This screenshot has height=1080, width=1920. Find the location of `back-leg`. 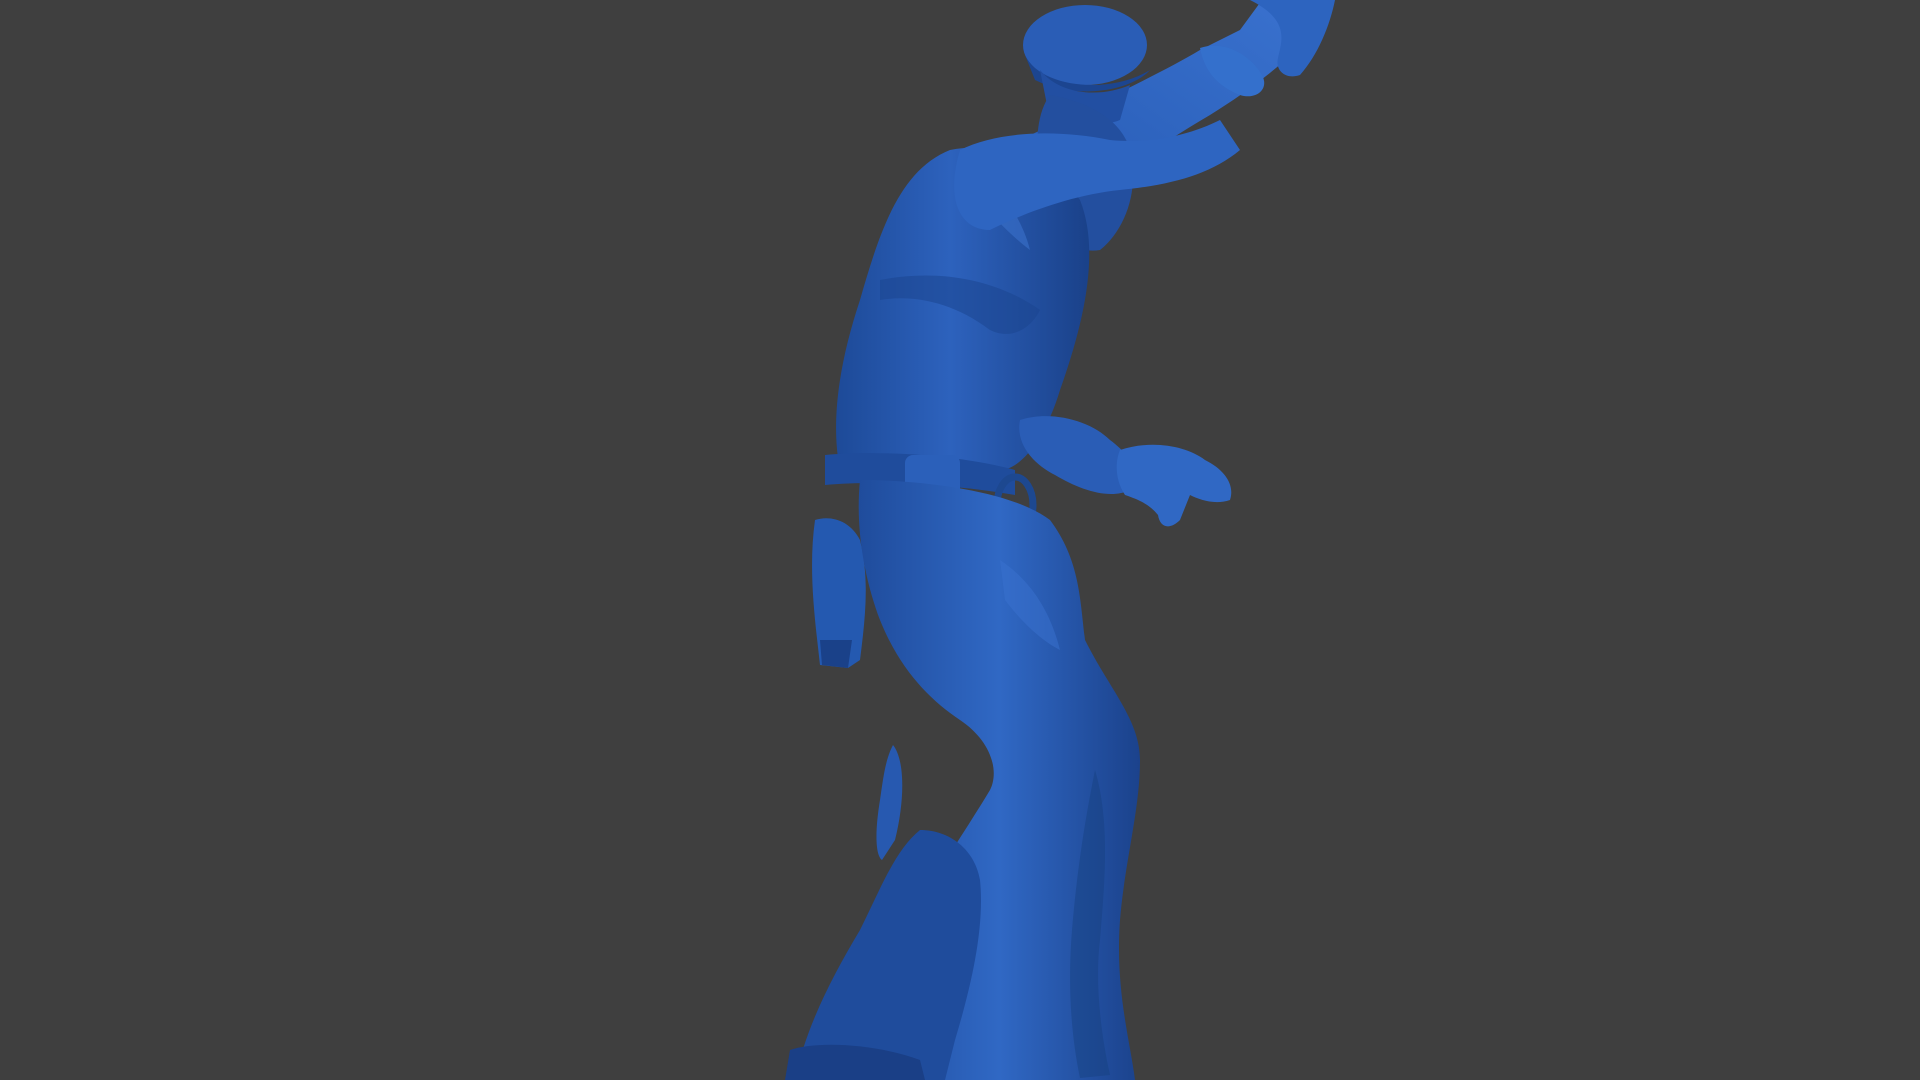

back-leg is located at coordinates (888, 955).